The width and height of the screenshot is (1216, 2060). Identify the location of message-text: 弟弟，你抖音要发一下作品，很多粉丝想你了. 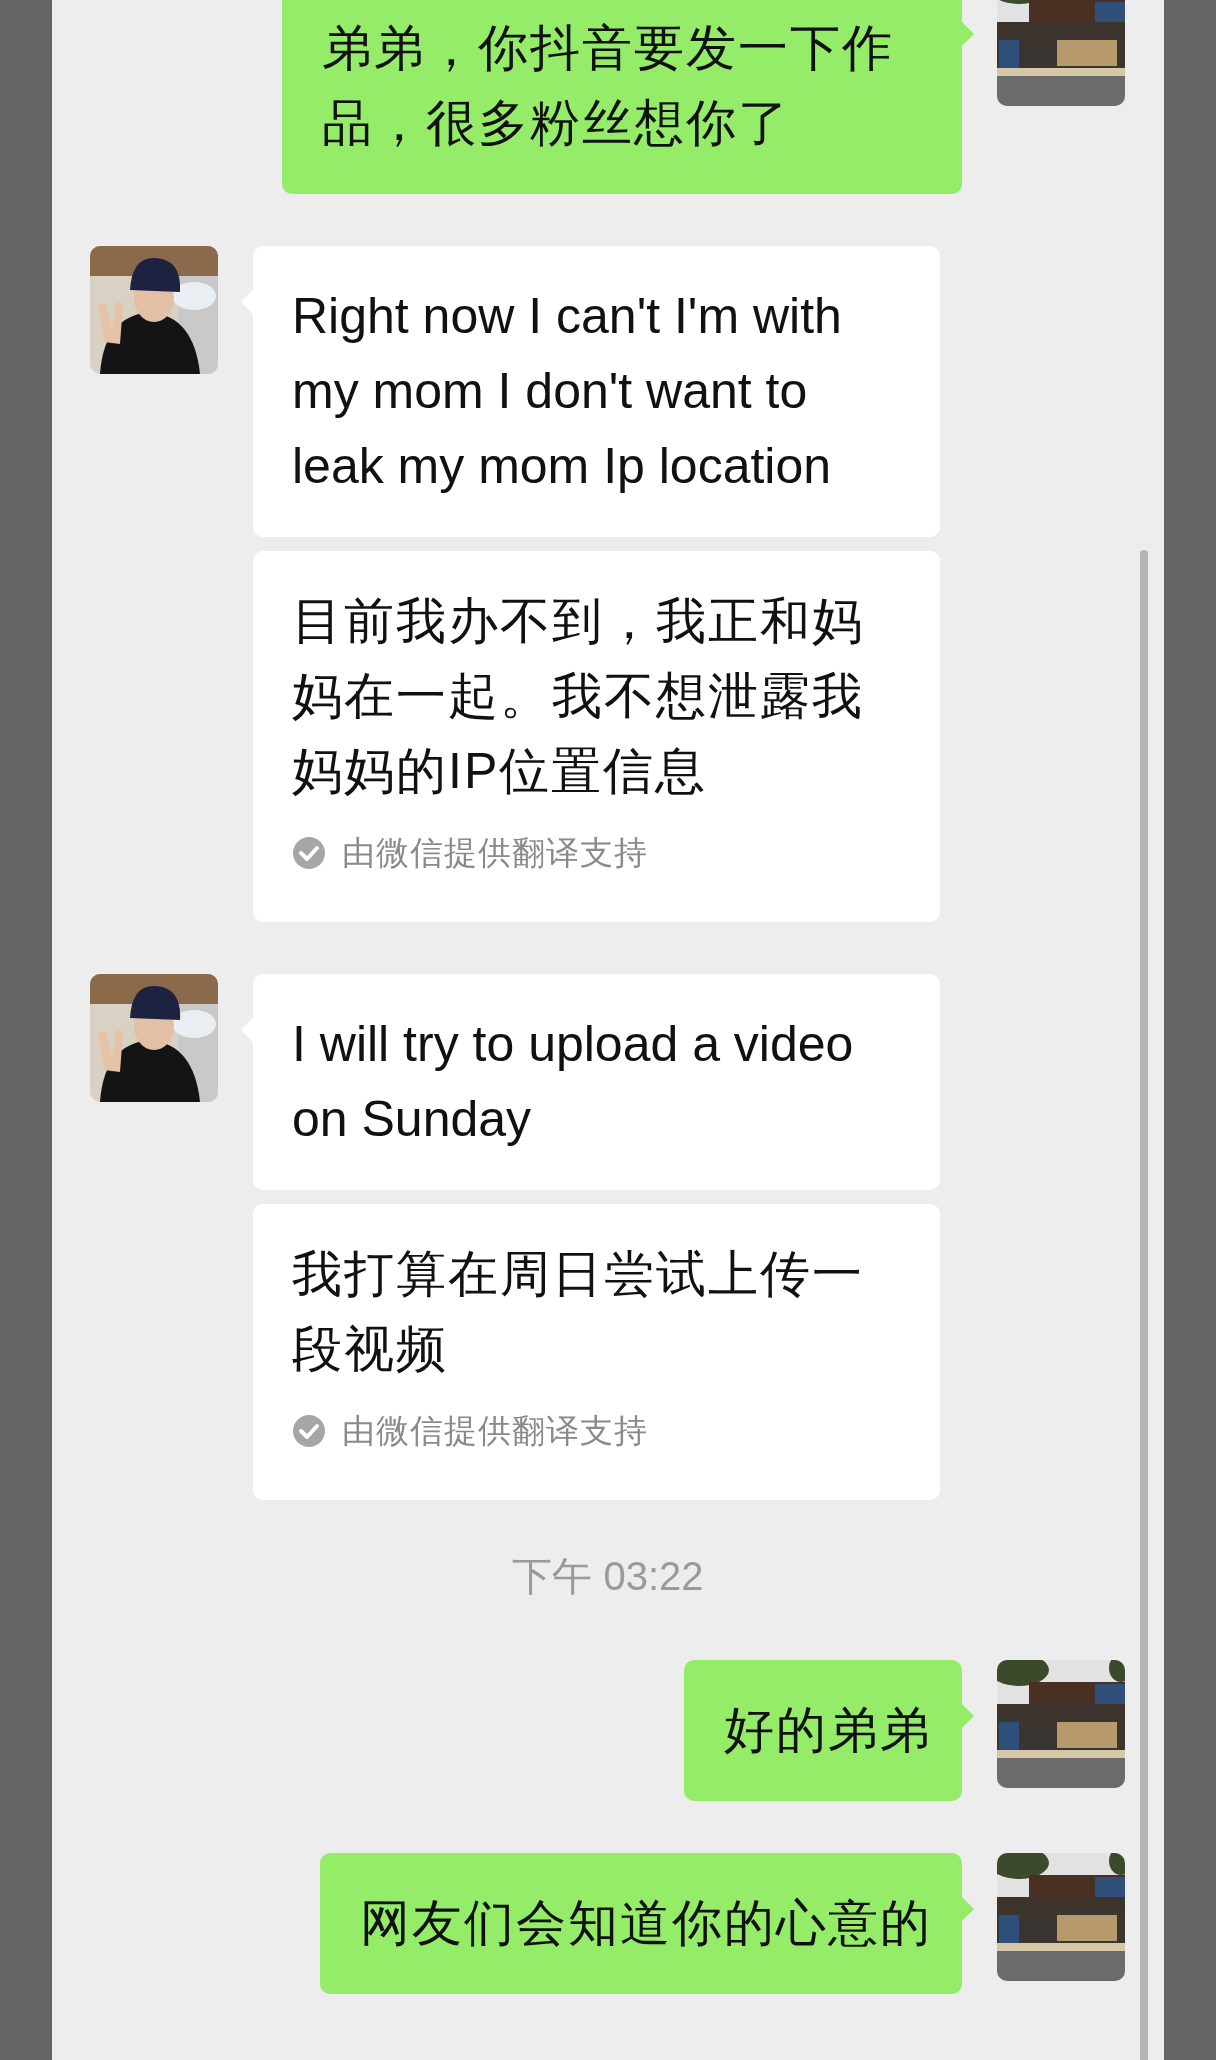
(608, 86).